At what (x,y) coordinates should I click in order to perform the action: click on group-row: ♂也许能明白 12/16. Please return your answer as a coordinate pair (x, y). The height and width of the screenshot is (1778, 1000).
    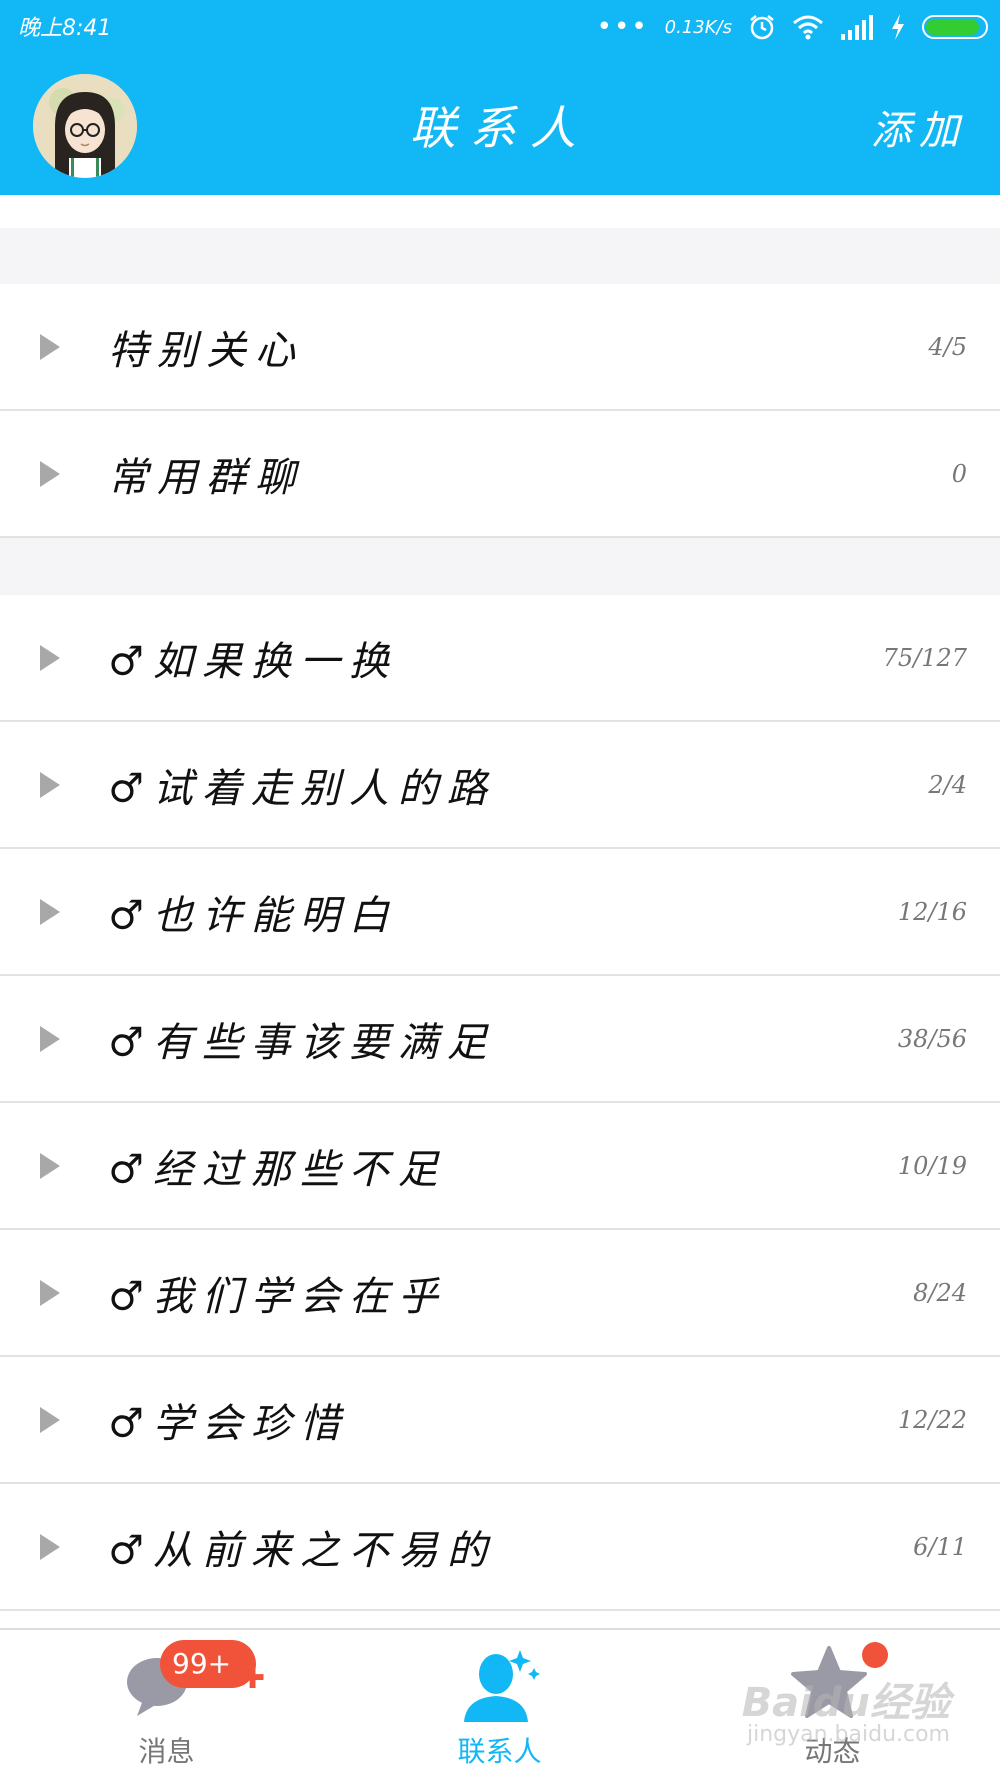
    Looking at the image, I should click on (500, 912).